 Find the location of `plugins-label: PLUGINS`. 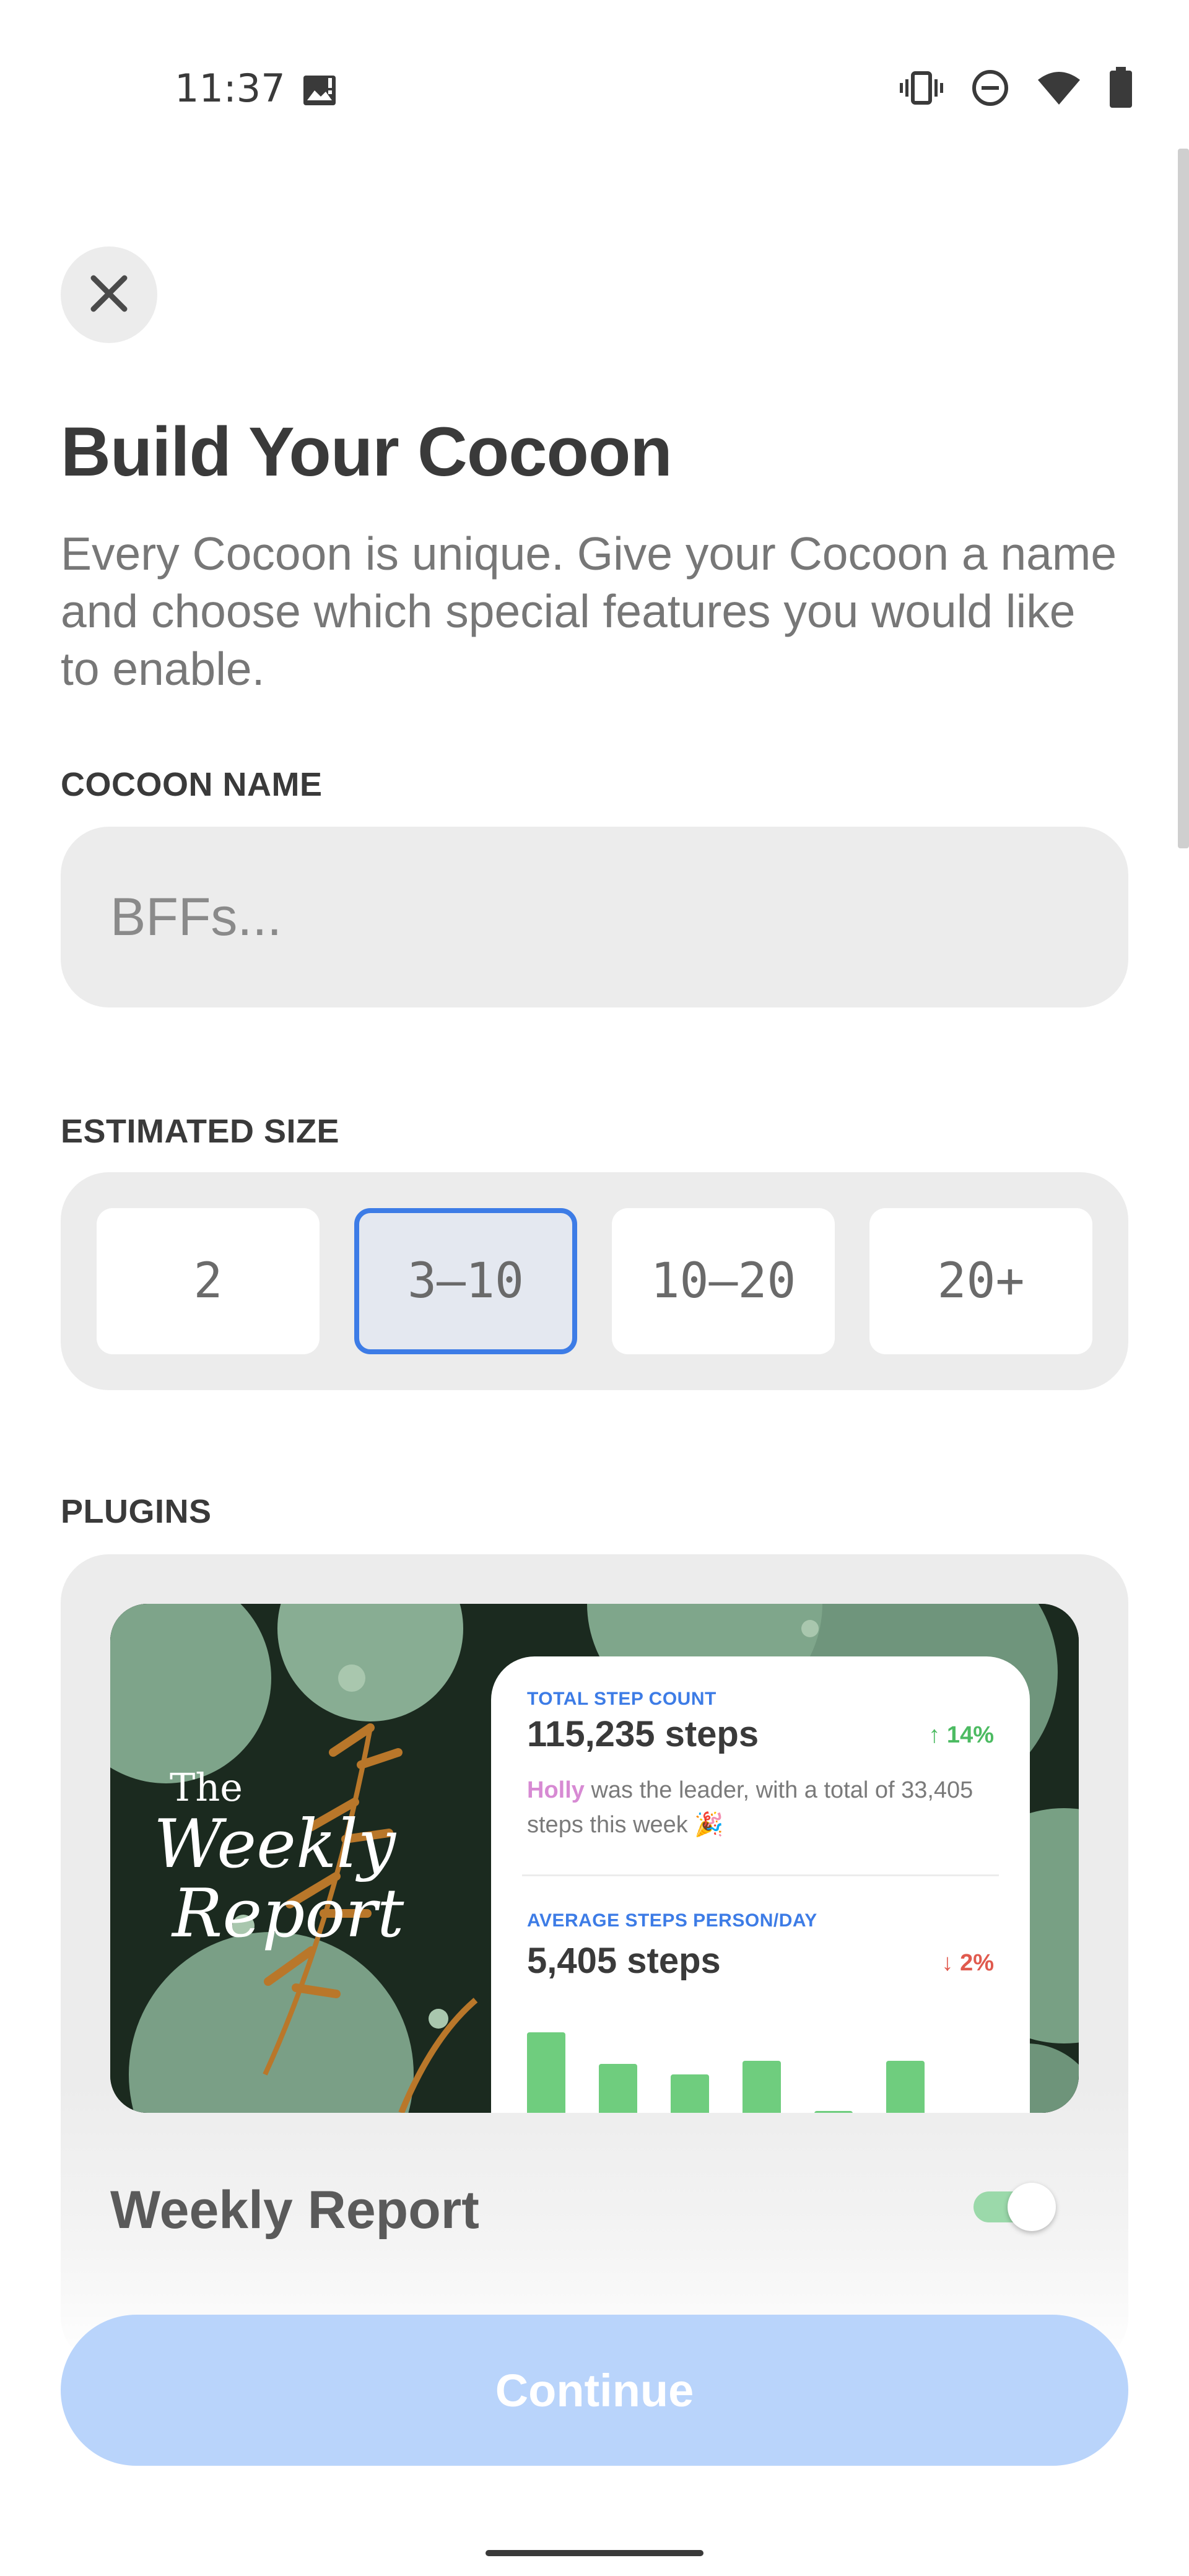

plugins-label: PLUGINS is located at coordinates (136, 1511).